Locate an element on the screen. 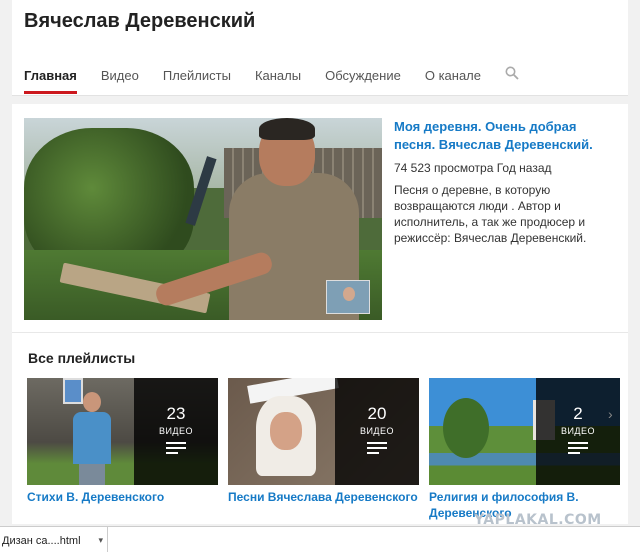 Image resolution: width=640 pixels, height=552 pixels. playlist-count-overlay: 23 ВИДЕО is located at coordinates (176, 431).